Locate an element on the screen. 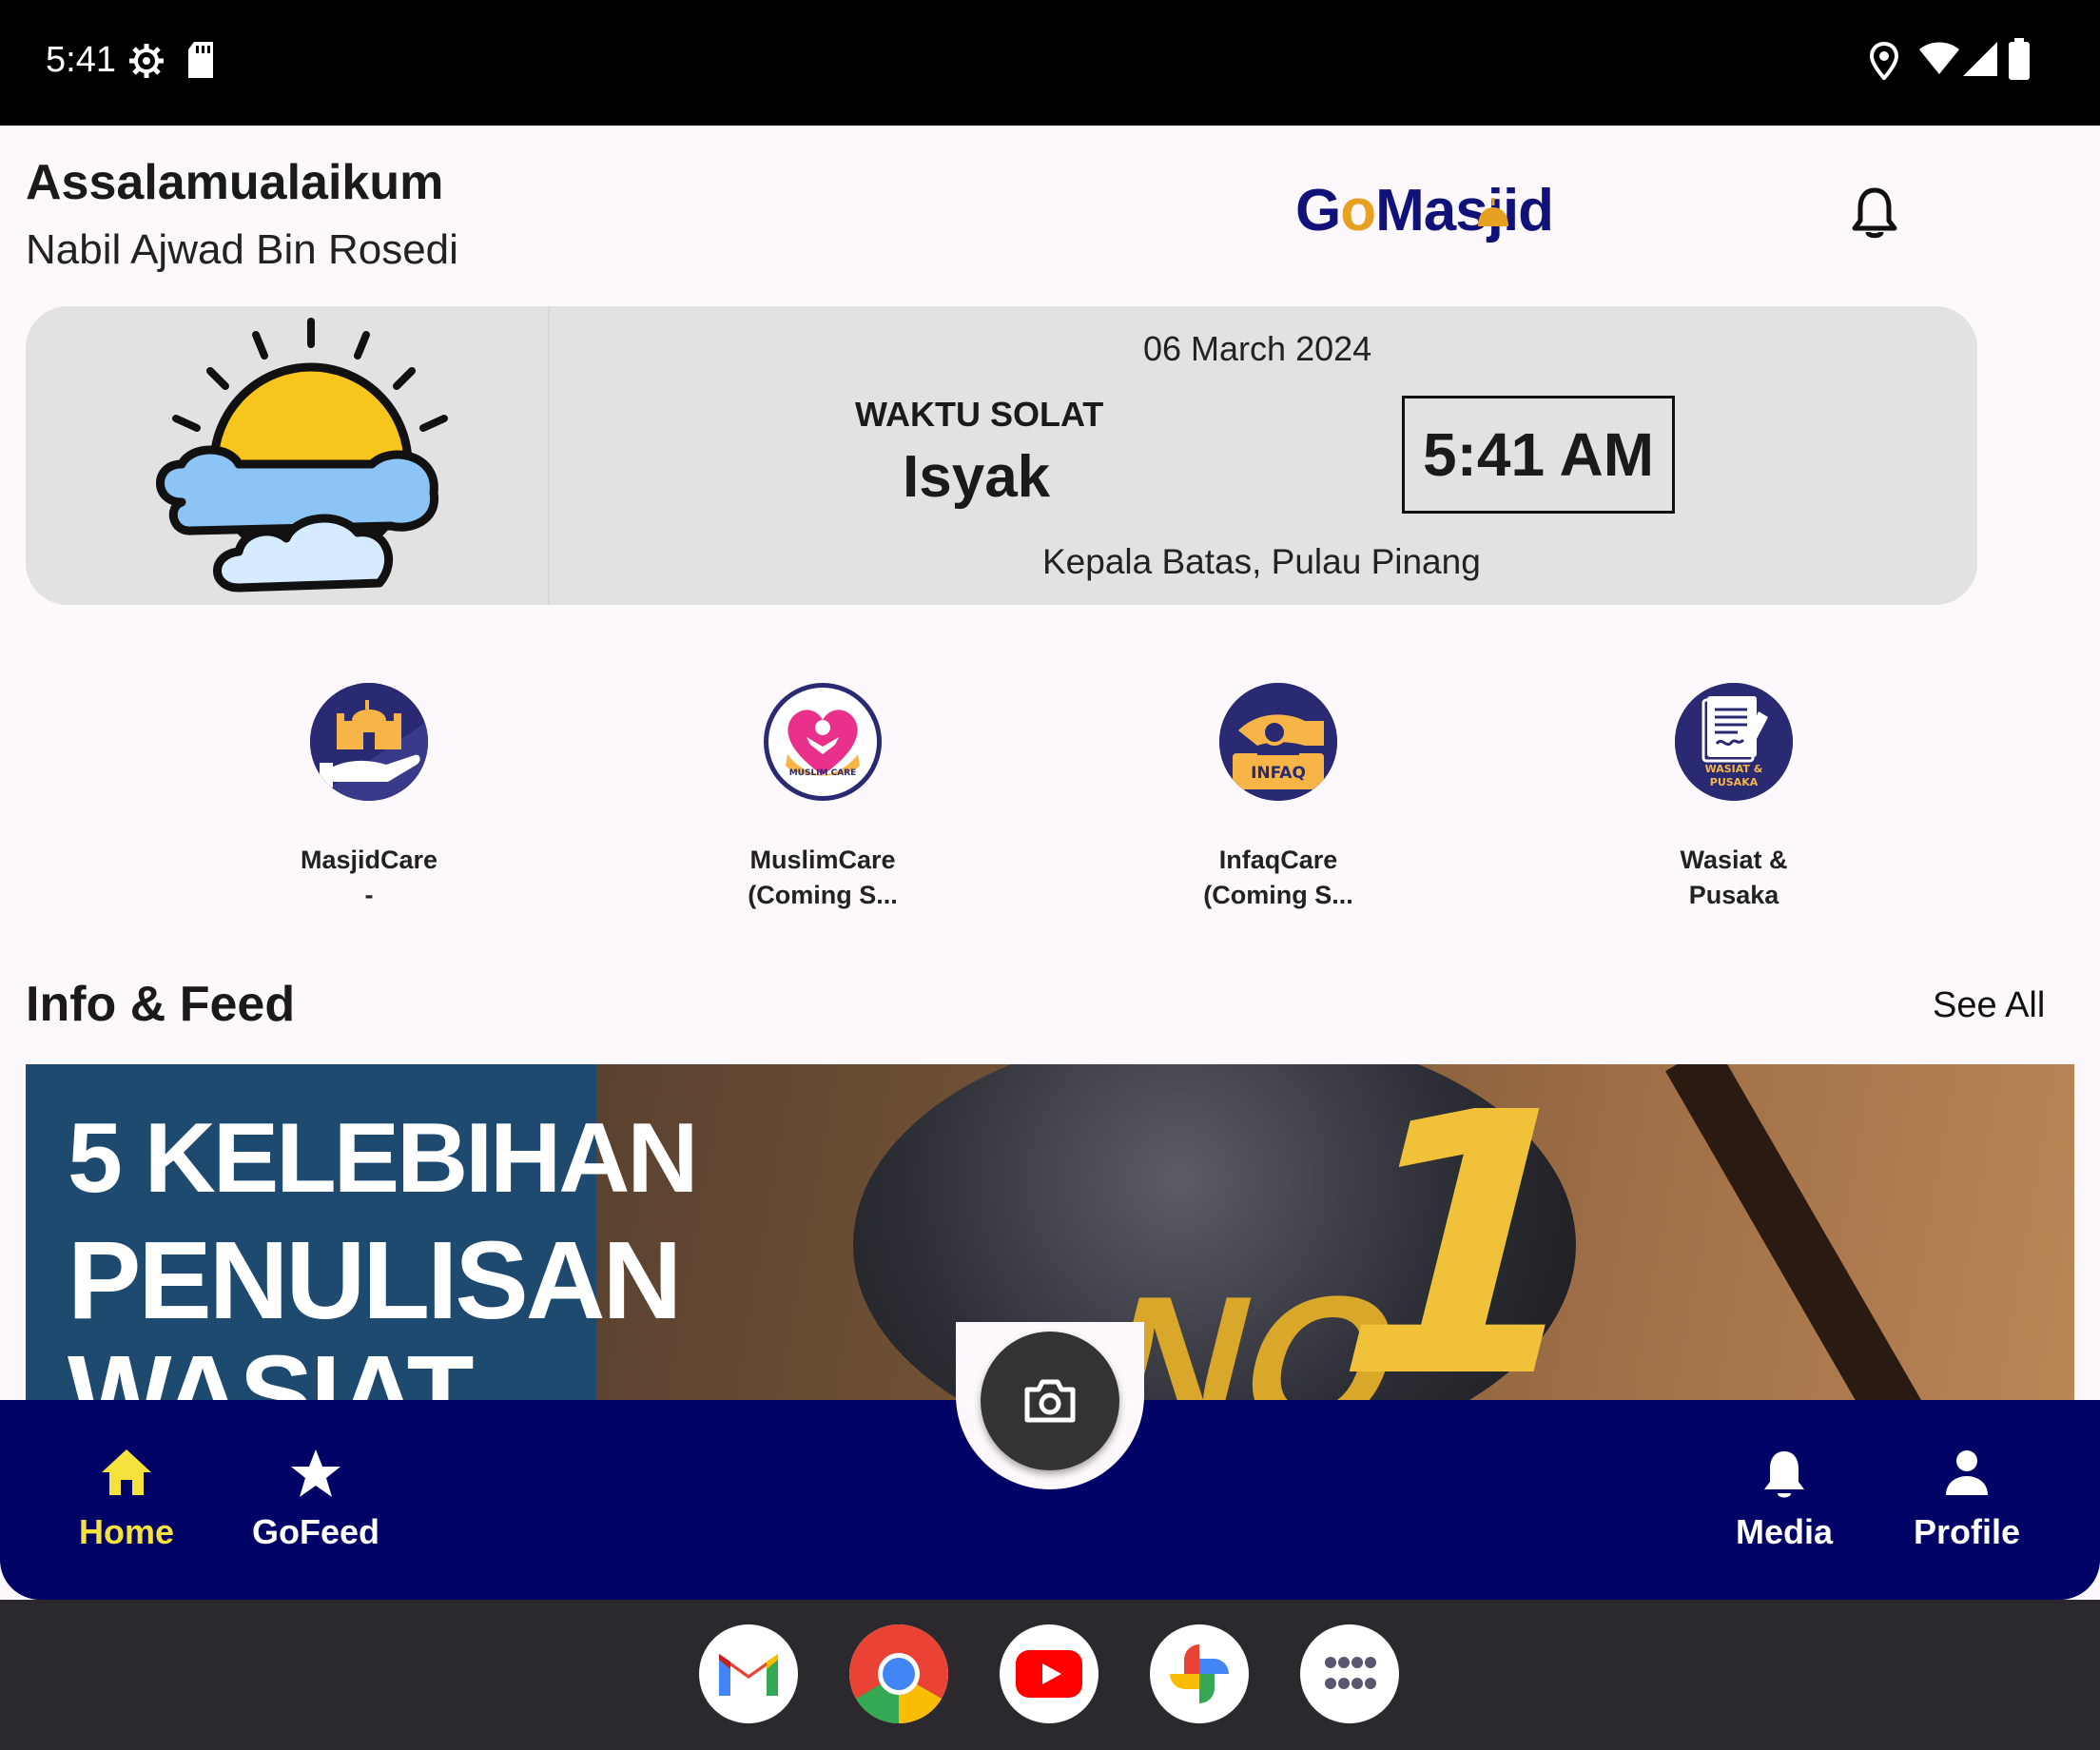 The height and width of the screenshot is (1750, 2100). user-name: Nabil Ajwad Bin Rosedi is located at coordinates (242, 249).